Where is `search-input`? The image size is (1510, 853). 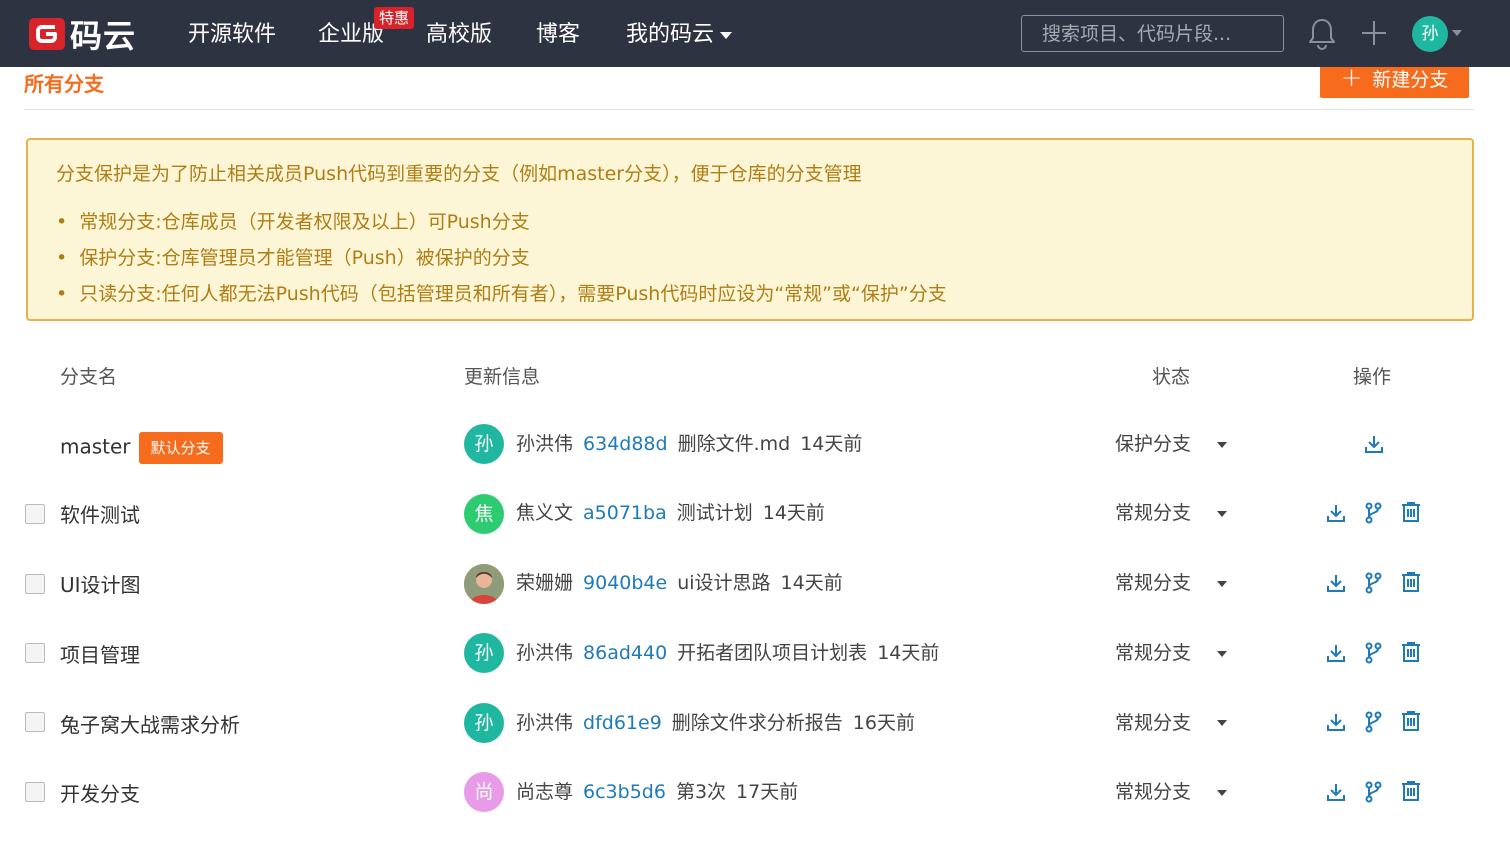
search-input is located at coordinates (1152, 33).